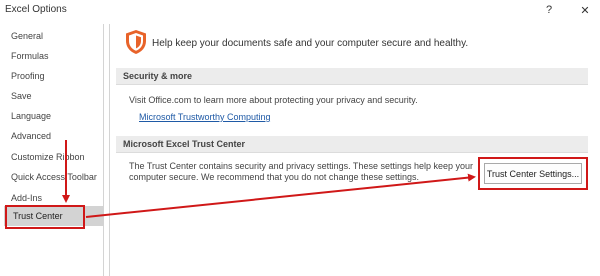  Describe the element at coordinates (38, 216) in the screenshot. I see `sidebar-item-label: Trust Center` at that location.